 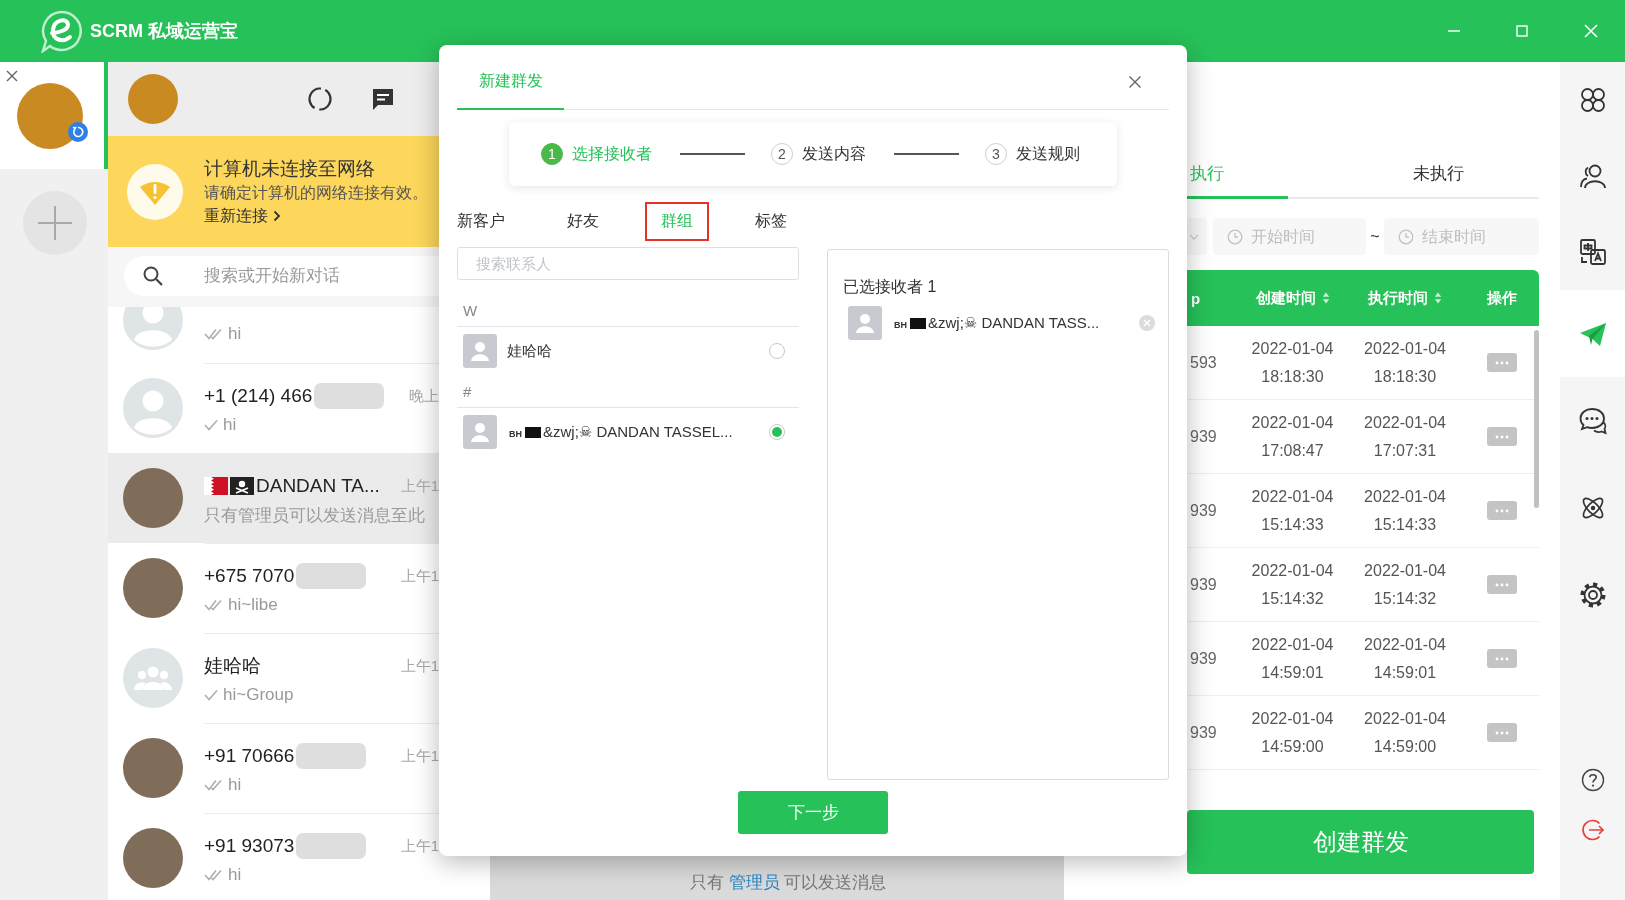 I want to click on section-letter: #, so click(x=467, y=391).